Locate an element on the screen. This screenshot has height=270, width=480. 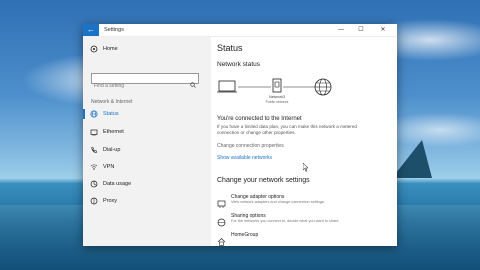
network-diagram-graphic: Network3 Public network is located at coordinates (274, 91).